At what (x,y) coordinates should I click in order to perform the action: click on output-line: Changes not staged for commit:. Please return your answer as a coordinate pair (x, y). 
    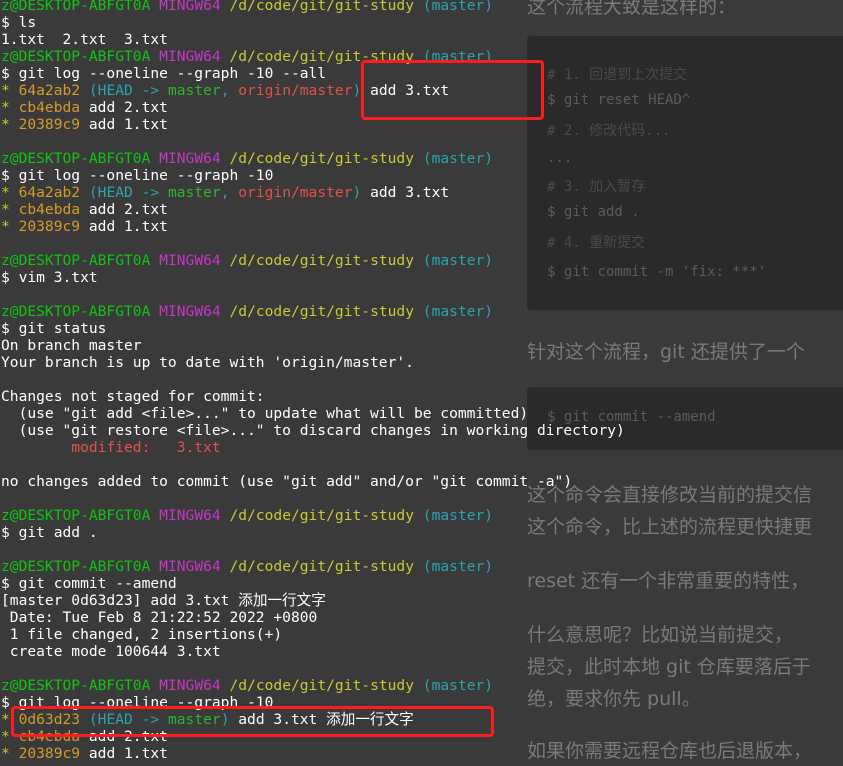
    Looking at the image, I should click on (133, 396).